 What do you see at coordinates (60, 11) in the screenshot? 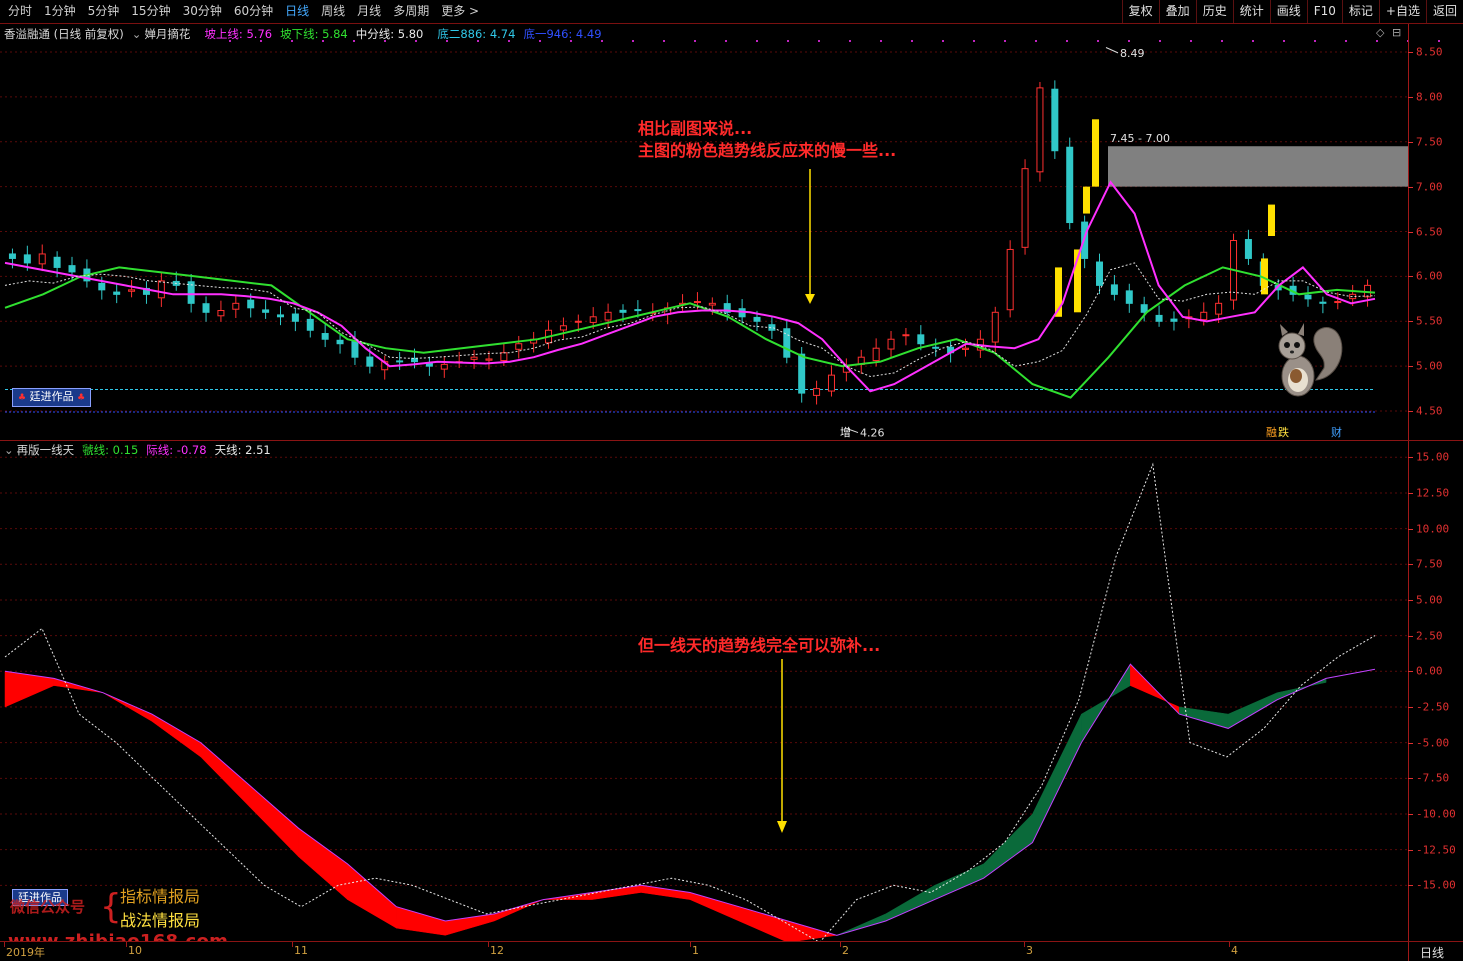
I see `period-tab-1: 1分钟` at bounding box center [60, 11].